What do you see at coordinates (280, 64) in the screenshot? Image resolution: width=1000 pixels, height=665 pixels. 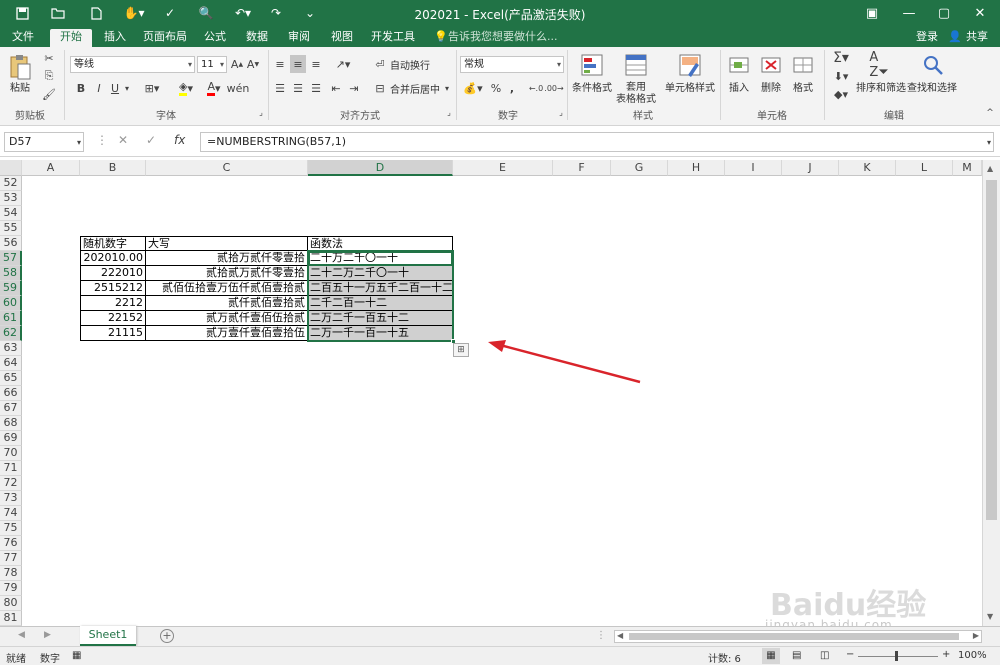 I see `align-top-icon: ≡` at bounding box center [280, 64].